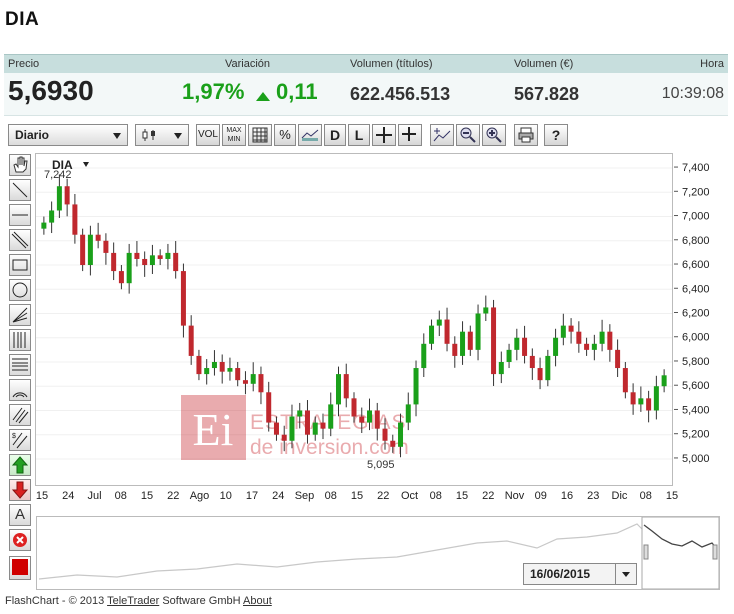 This screenshot has width=734, height=614. What do you see at coordinates (696, 289) in the screenshot?
I see `y-tick-label: 6,400` at bounding box center [696, 289].